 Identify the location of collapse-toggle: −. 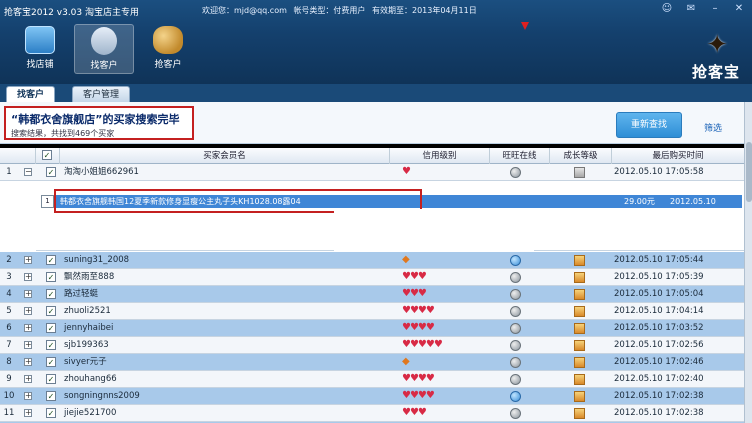
(29, 172).